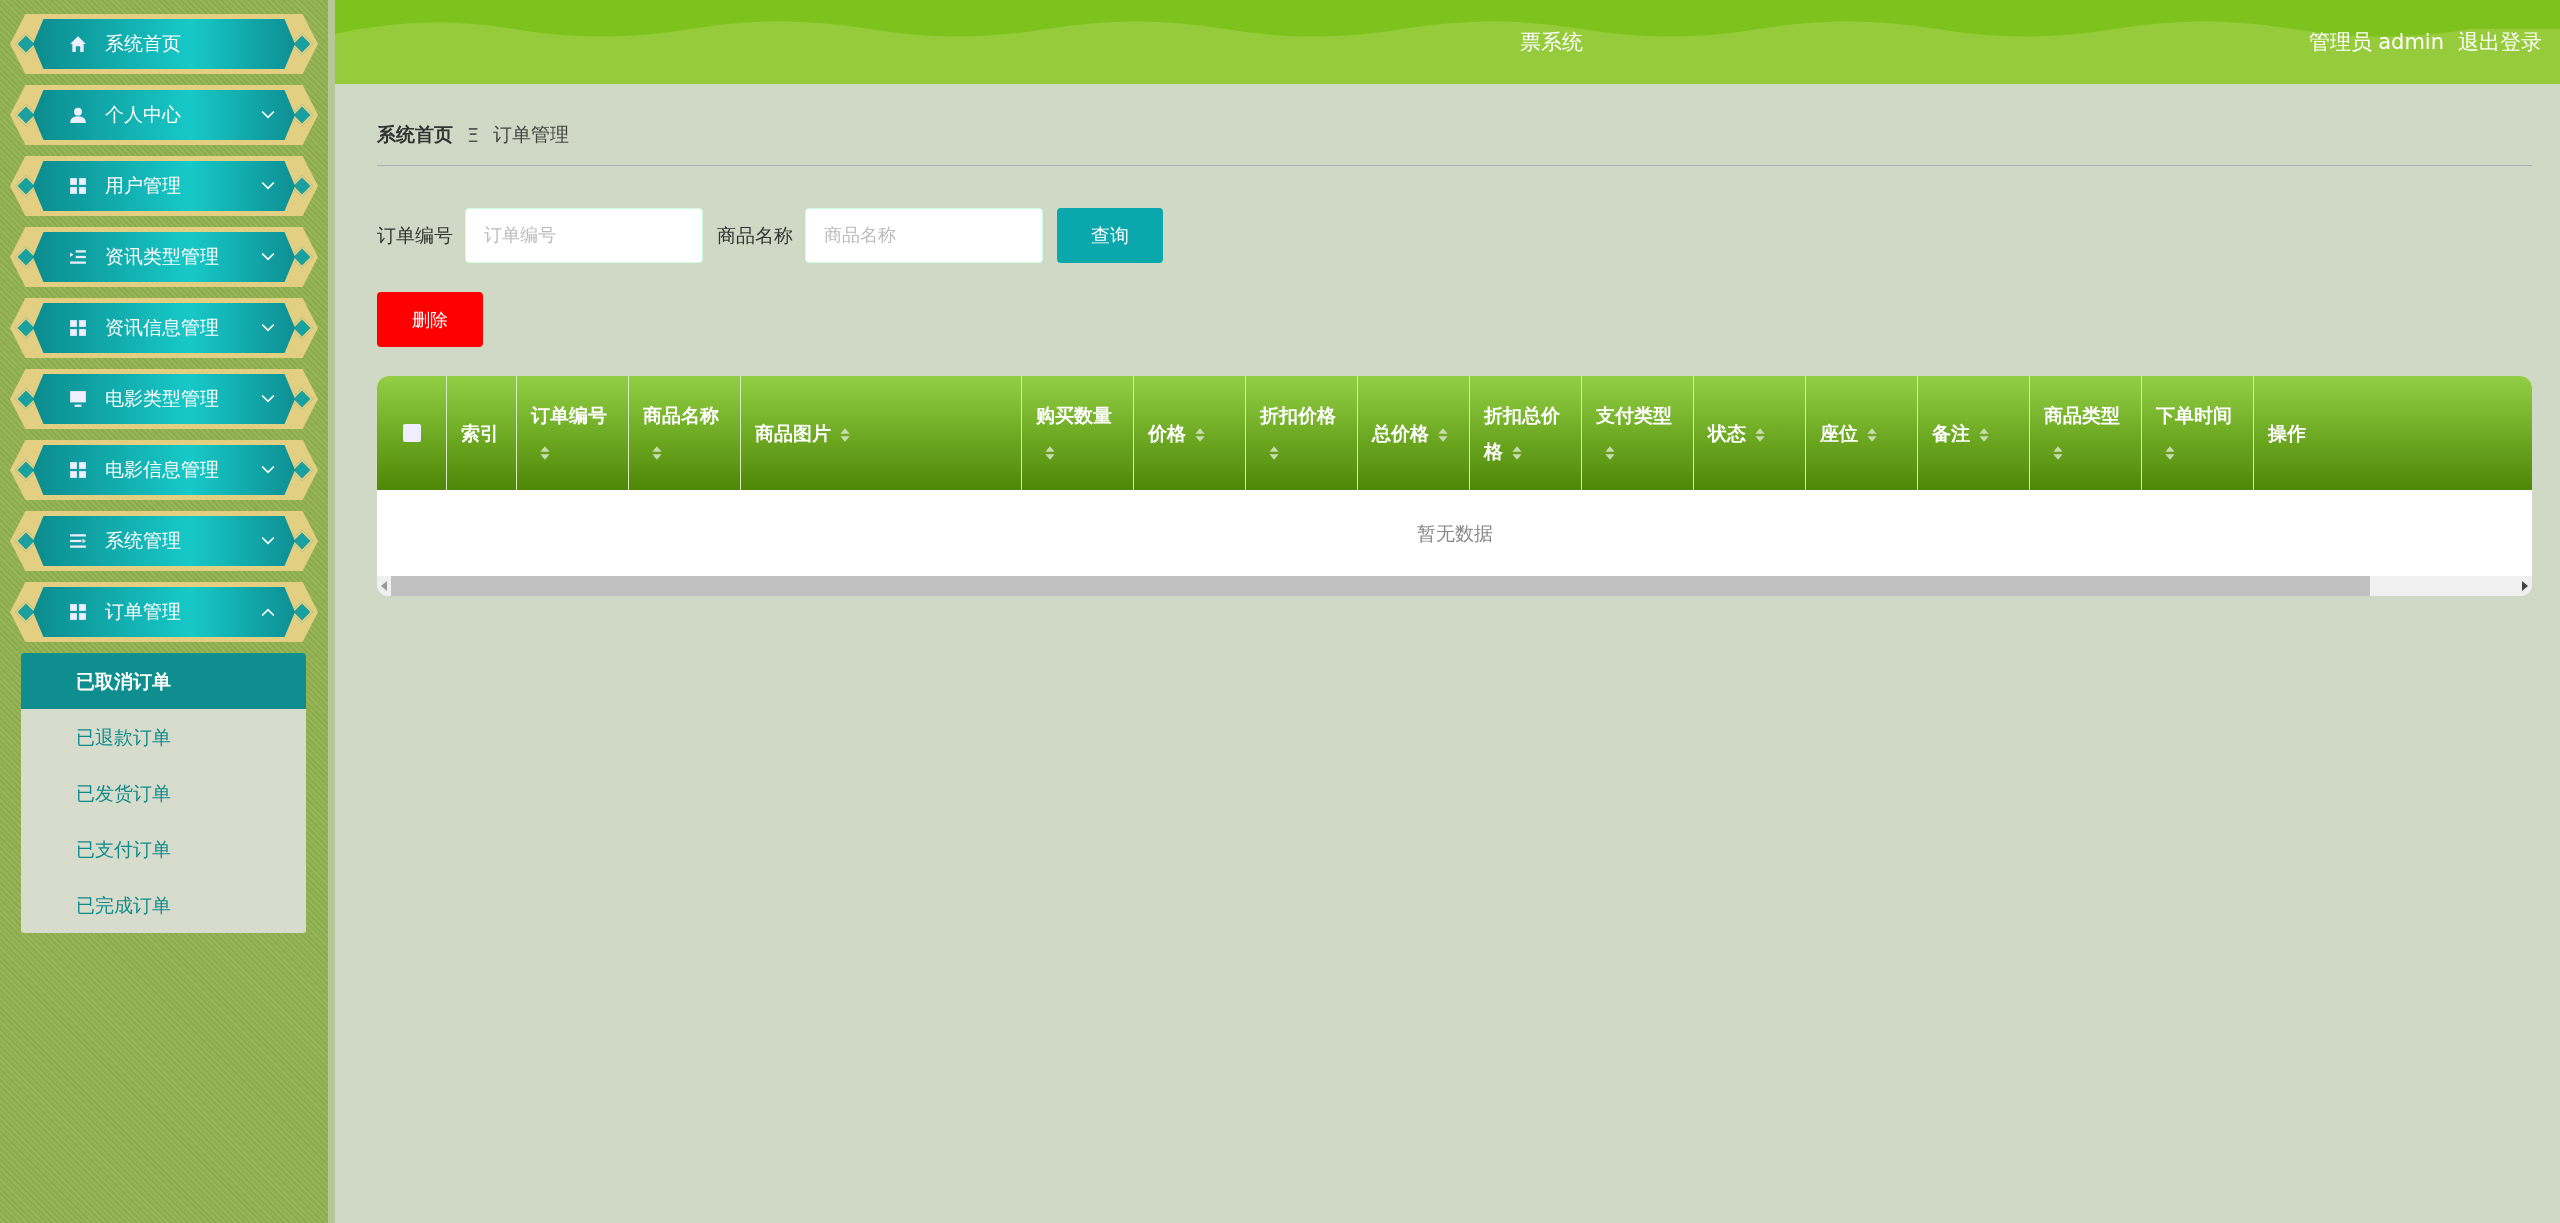  What do you see at coordinates (163, 905) in the screenshot?
I see `submenu-item: 已完成订单` at bounding box center [163, 905].